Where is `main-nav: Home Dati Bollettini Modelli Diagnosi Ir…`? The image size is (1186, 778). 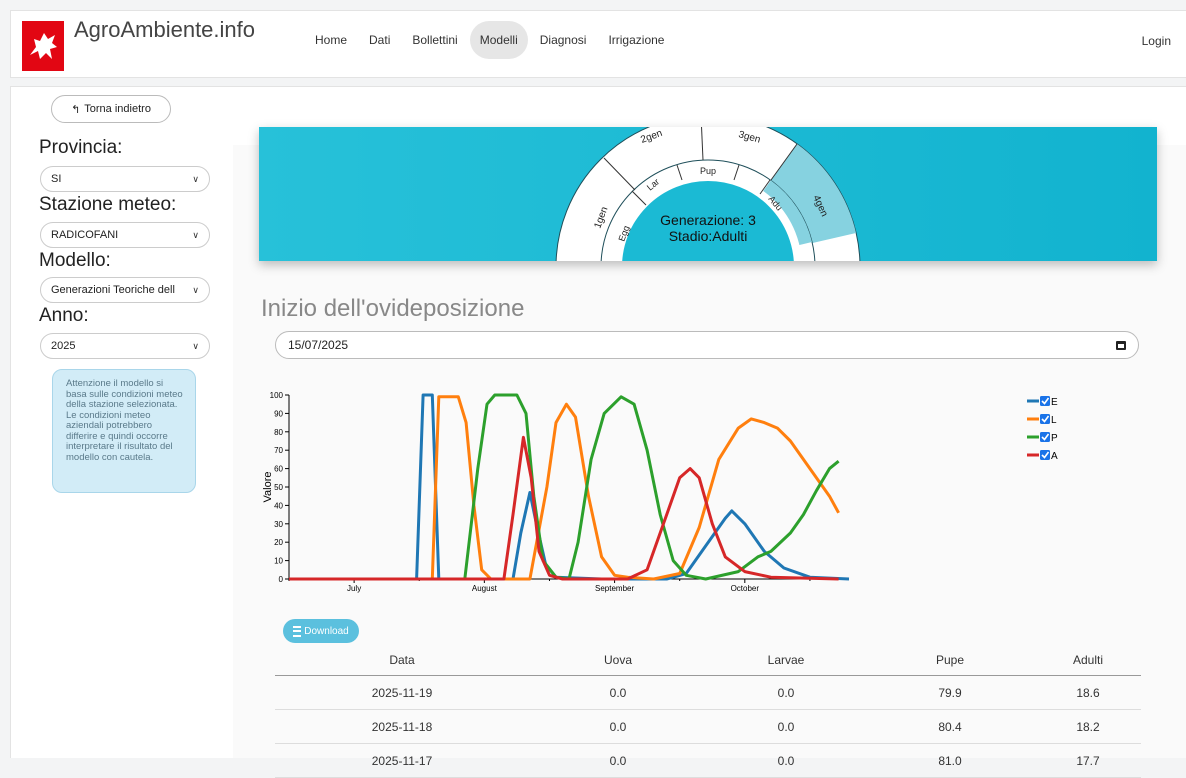
main-nav: Home Dati Bollettini Modelli Diagnosi Ir… is located at coordinates (490, 40).